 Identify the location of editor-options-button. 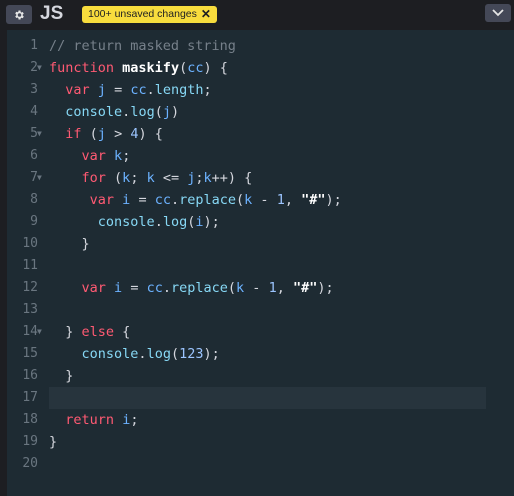
(498, 13).